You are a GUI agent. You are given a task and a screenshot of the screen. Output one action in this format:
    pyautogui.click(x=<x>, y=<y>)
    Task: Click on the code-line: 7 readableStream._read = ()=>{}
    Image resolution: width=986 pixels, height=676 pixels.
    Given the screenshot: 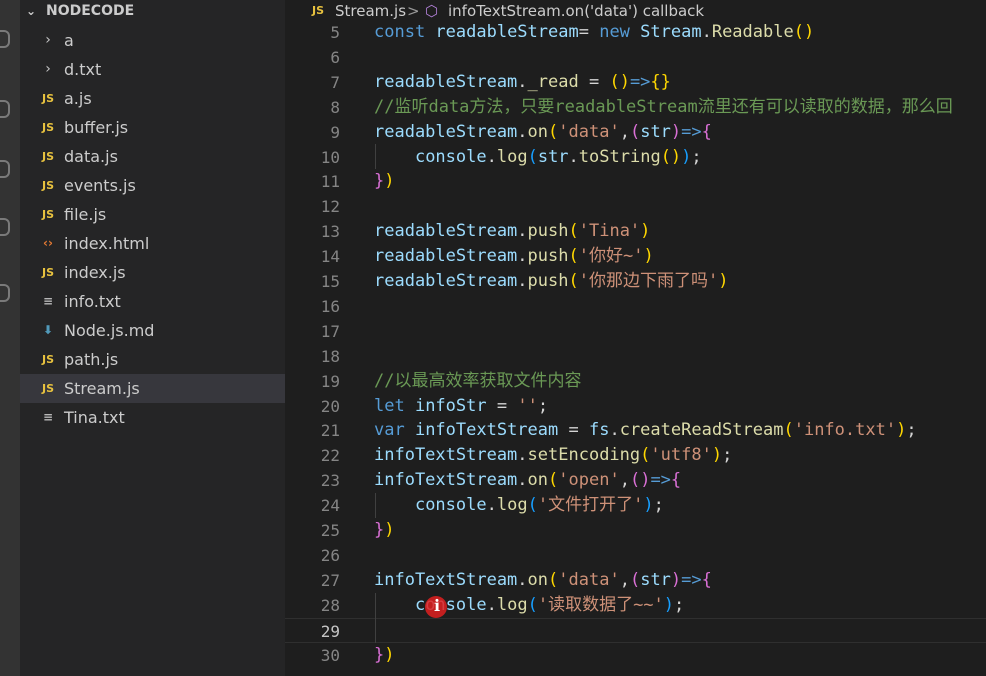 What is the action you would take?
    pyautogui.click(x=635, y=82)
    